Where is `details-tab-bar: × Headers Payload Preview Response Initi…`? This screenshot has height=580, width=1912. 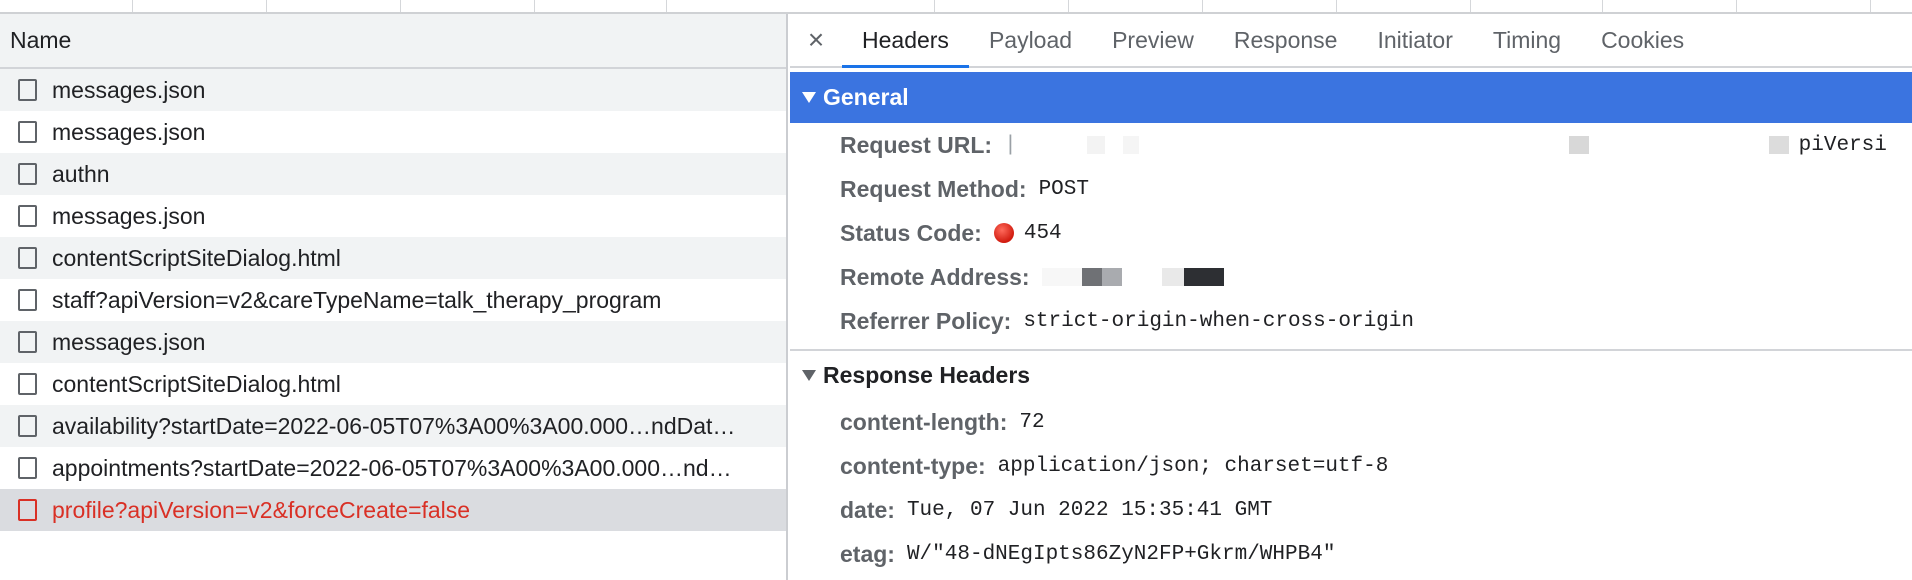 details-tab-bar: × Headers Payload Preview Response Initi… is located at coordinates (1351, 41).